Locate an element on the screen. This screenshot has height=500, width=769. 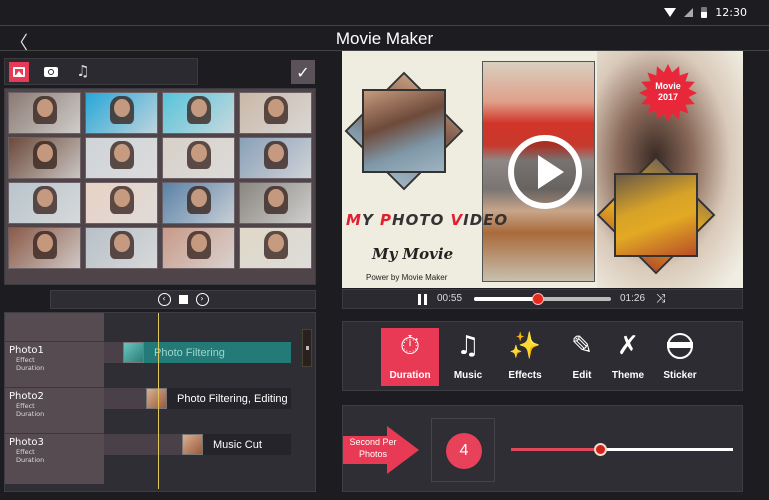
app-header: 〈 Movie Maker is located at coordinates (384, 39).